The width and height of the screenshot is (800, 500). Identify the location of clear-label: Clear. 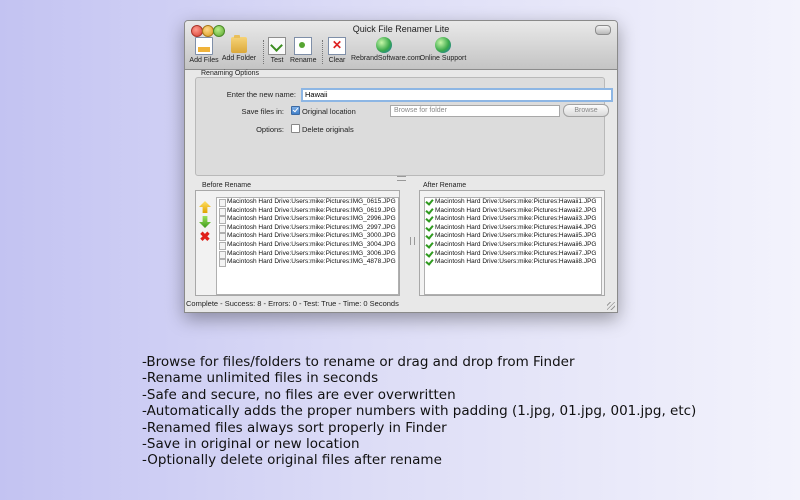
(337, 60).